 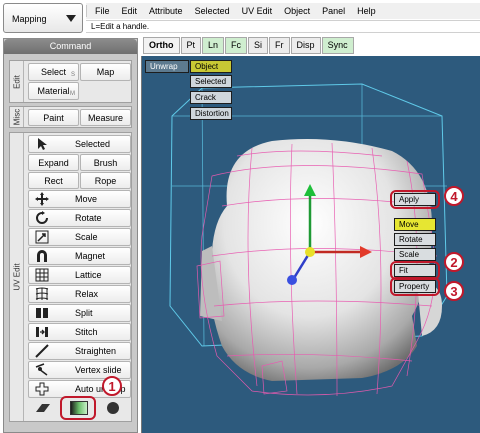 I want to click on edit-tab: Edit, so click(x=17, y=81).